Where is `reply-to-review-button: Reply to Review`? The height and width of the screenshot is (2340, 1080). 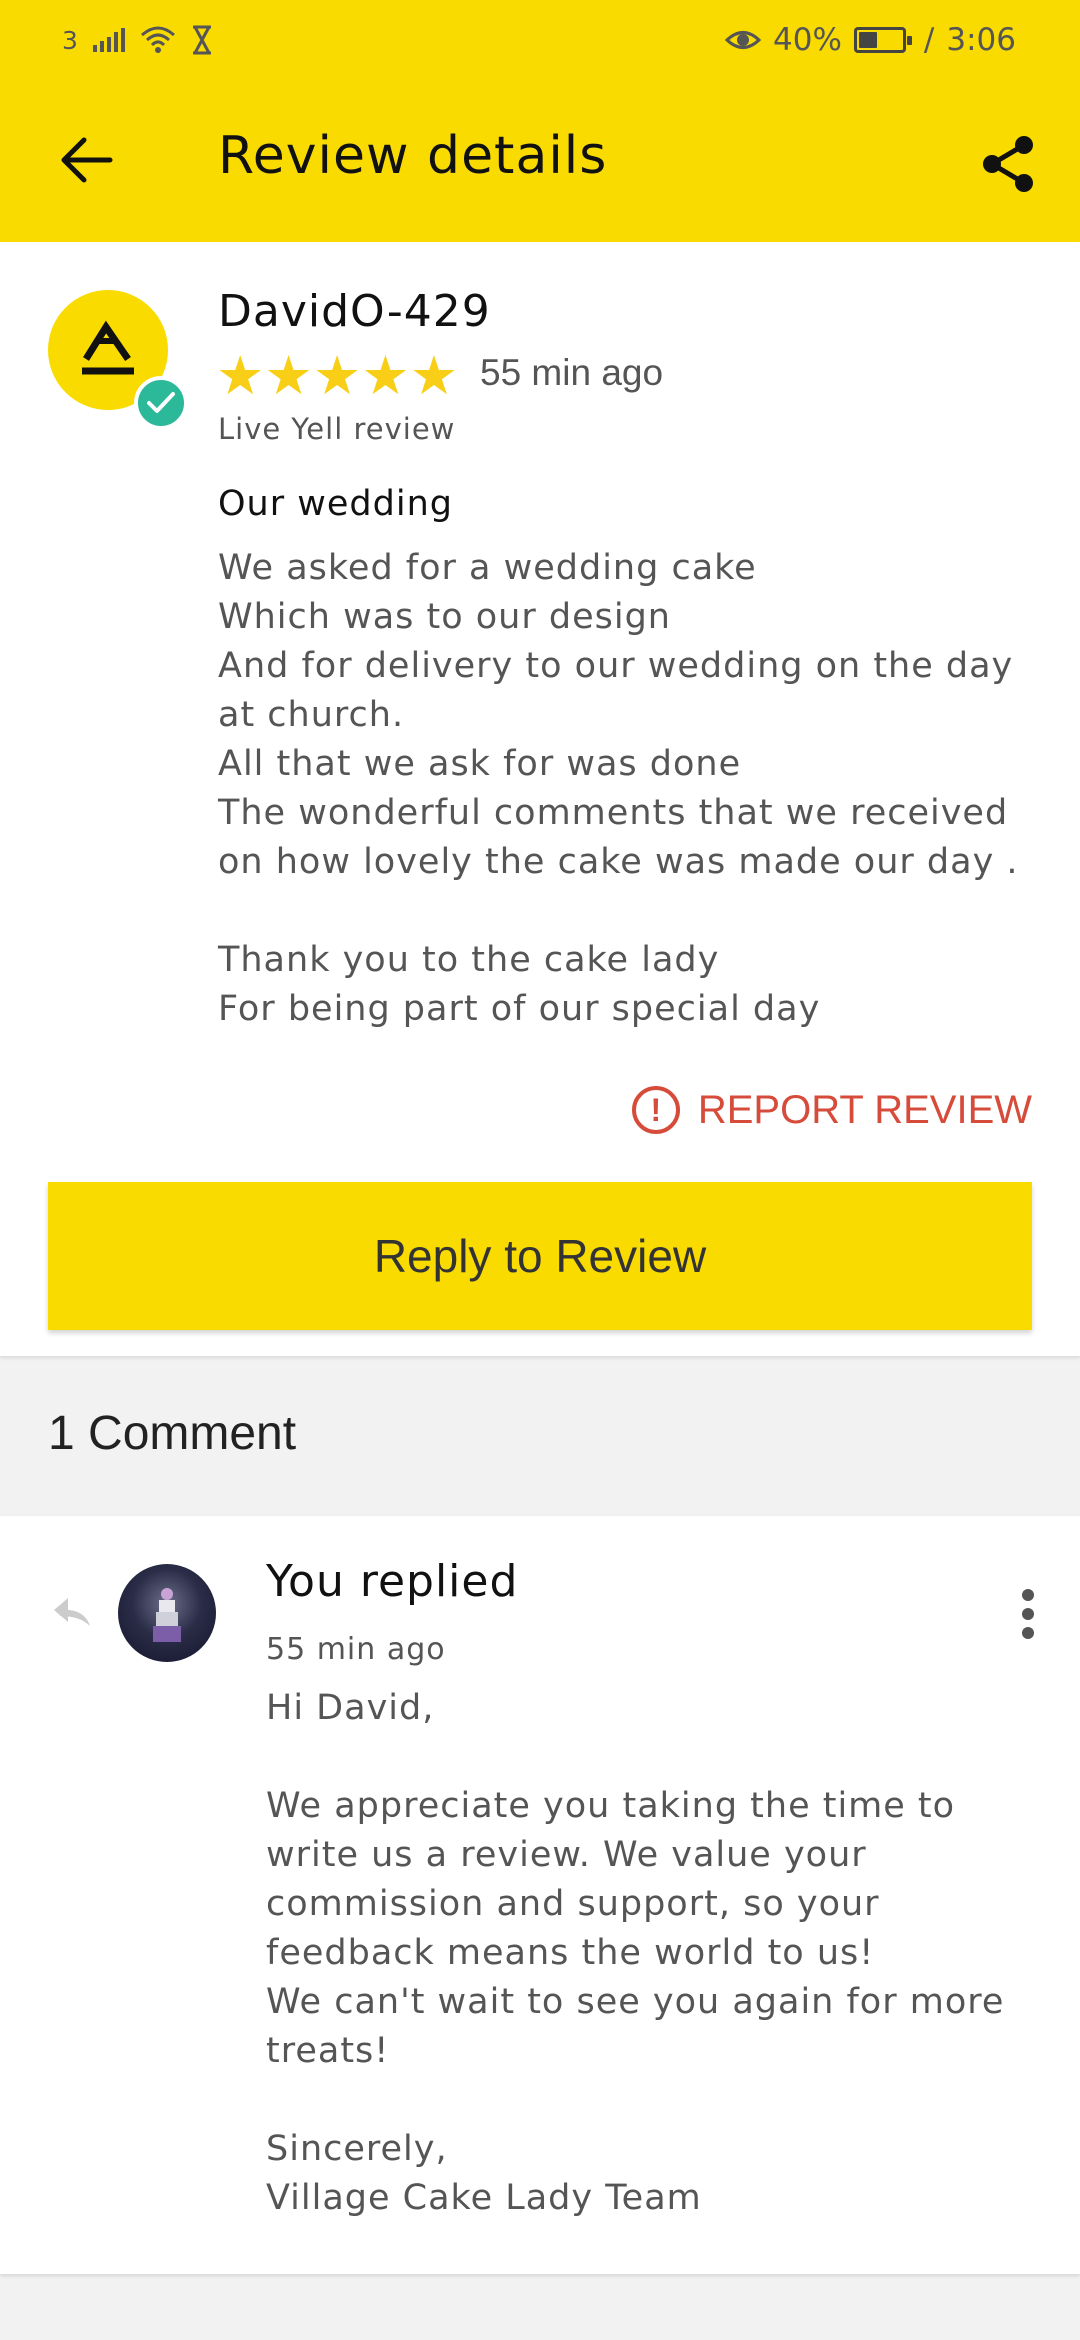
reply-to-review-button: Reply to Review is located at coordinates (540, 1256).